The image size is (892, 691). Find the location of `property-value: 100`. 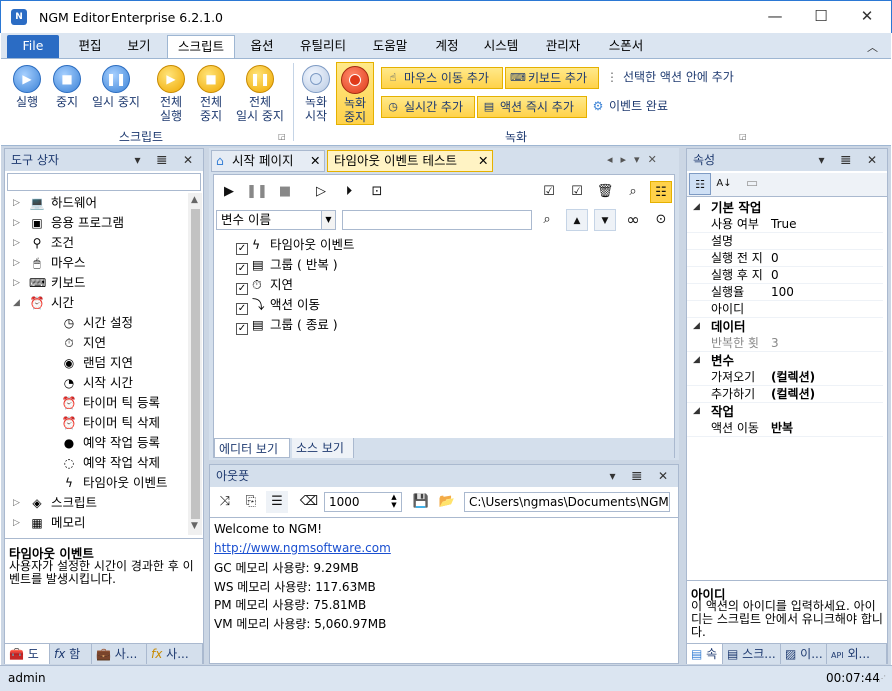

property-value: 100 is located at coordinates (782, 292).